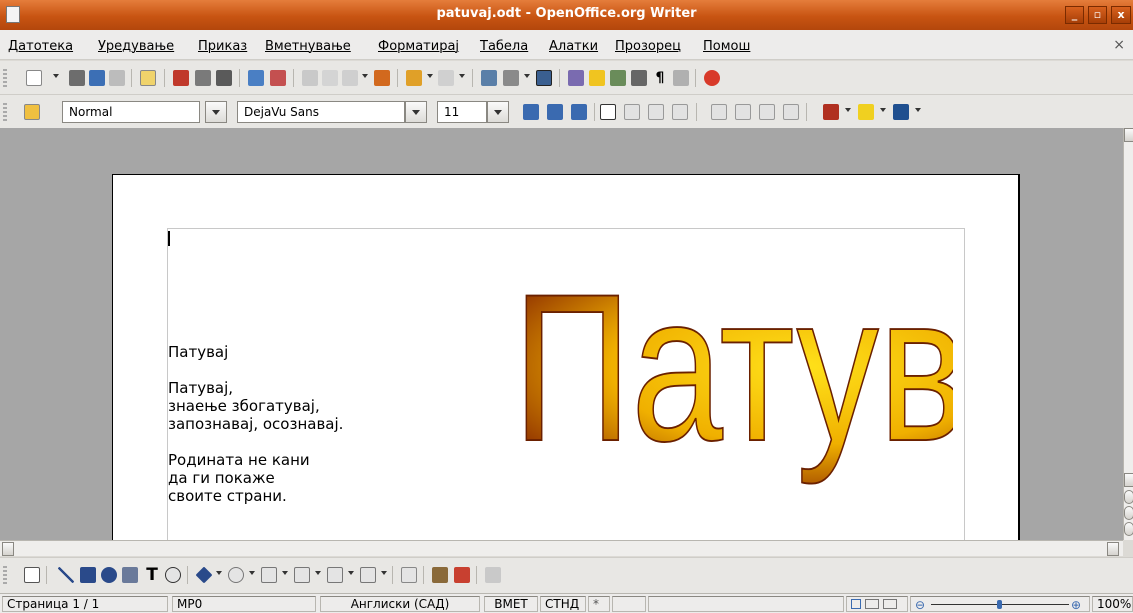  Describe the element at coordinates (920, 604) in the screenshot. I see `zoom-out-icon: ⊖` at that location.